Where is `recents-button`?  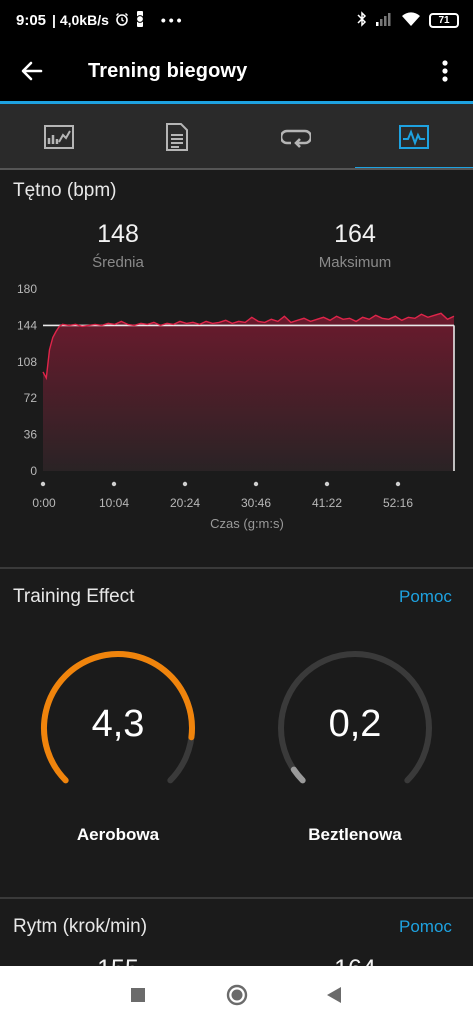 recents-button is located at coordinates (138, 995).